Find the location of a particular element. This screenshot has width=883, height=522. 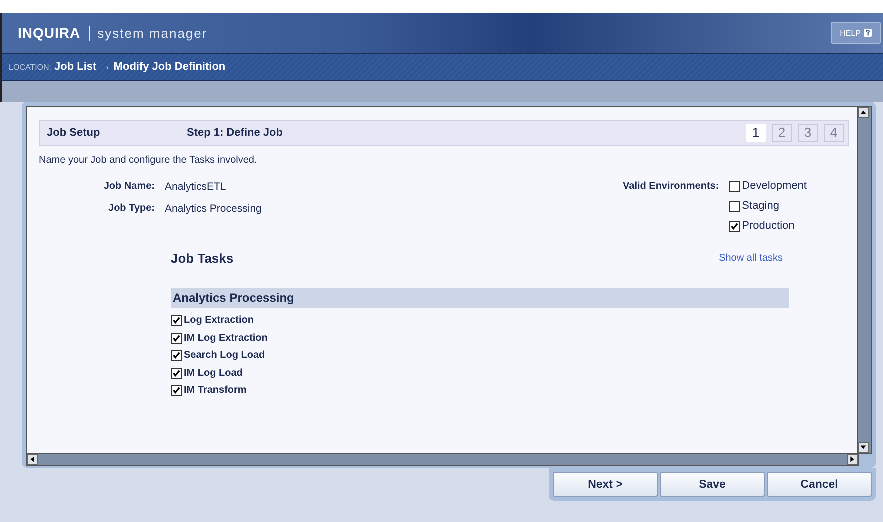

checkbox-label: Log Extraction is located at coordinates (219, 320).